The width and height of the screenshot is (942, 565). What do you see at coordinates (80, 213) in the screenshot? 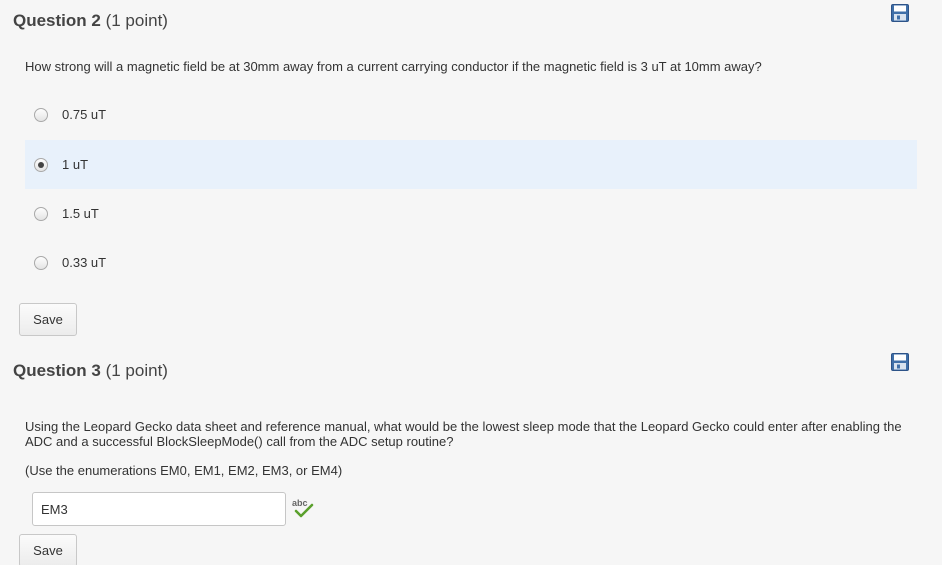
I see `option-label: 1.5 uT` at bounding box center [80, 213].